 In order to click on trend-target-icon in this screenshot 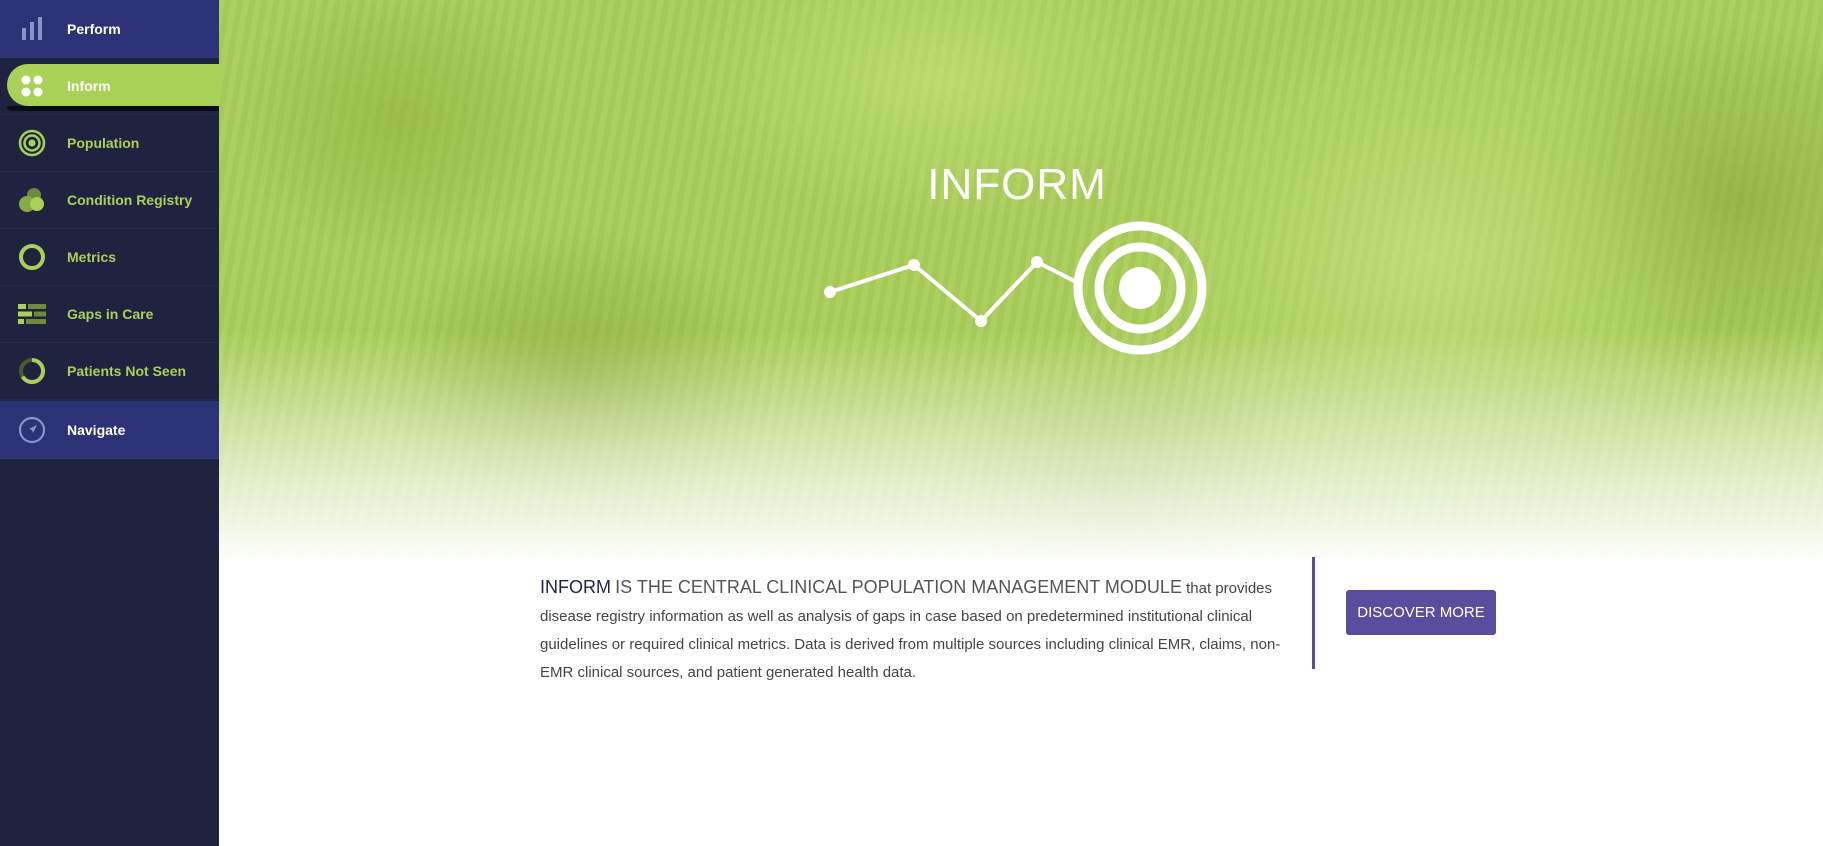, I will do `click(1015, 288)`.